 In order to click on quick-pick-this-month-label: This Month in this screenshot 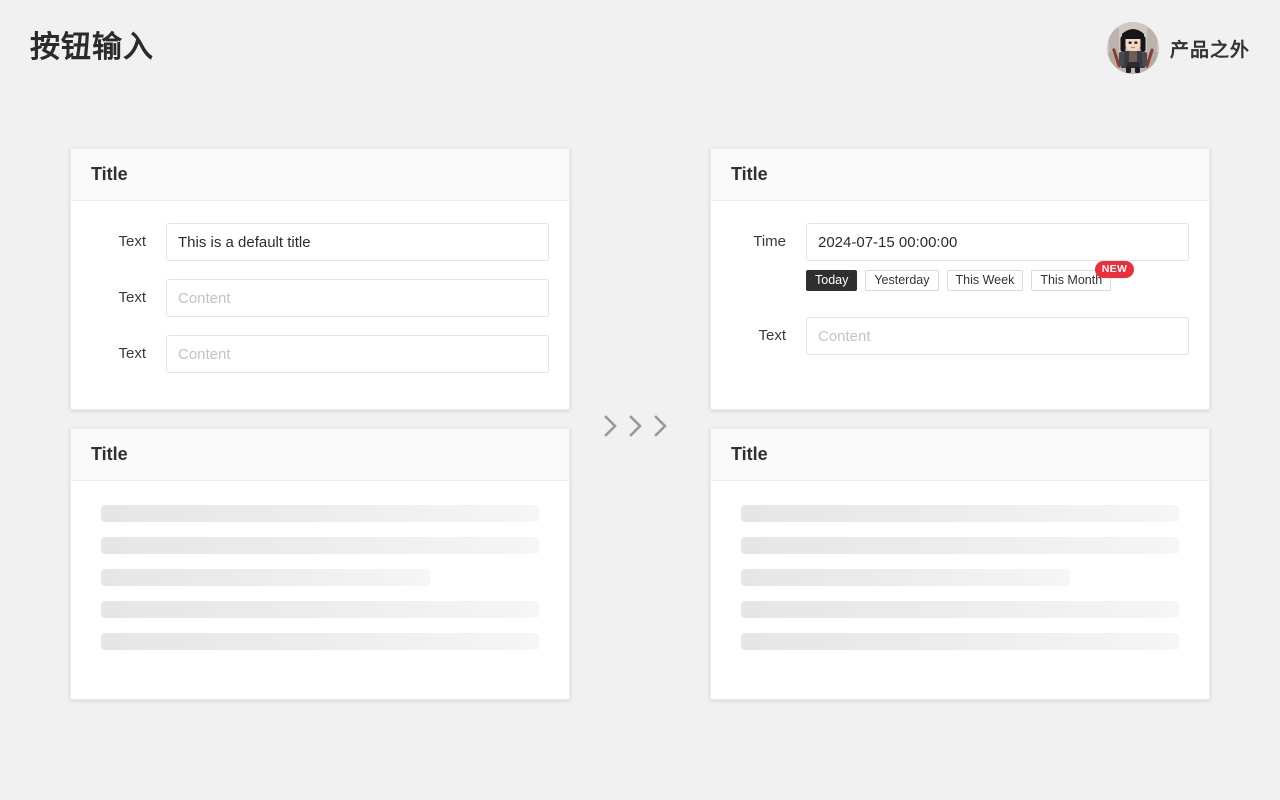, I will do `click(1071, 280)`.